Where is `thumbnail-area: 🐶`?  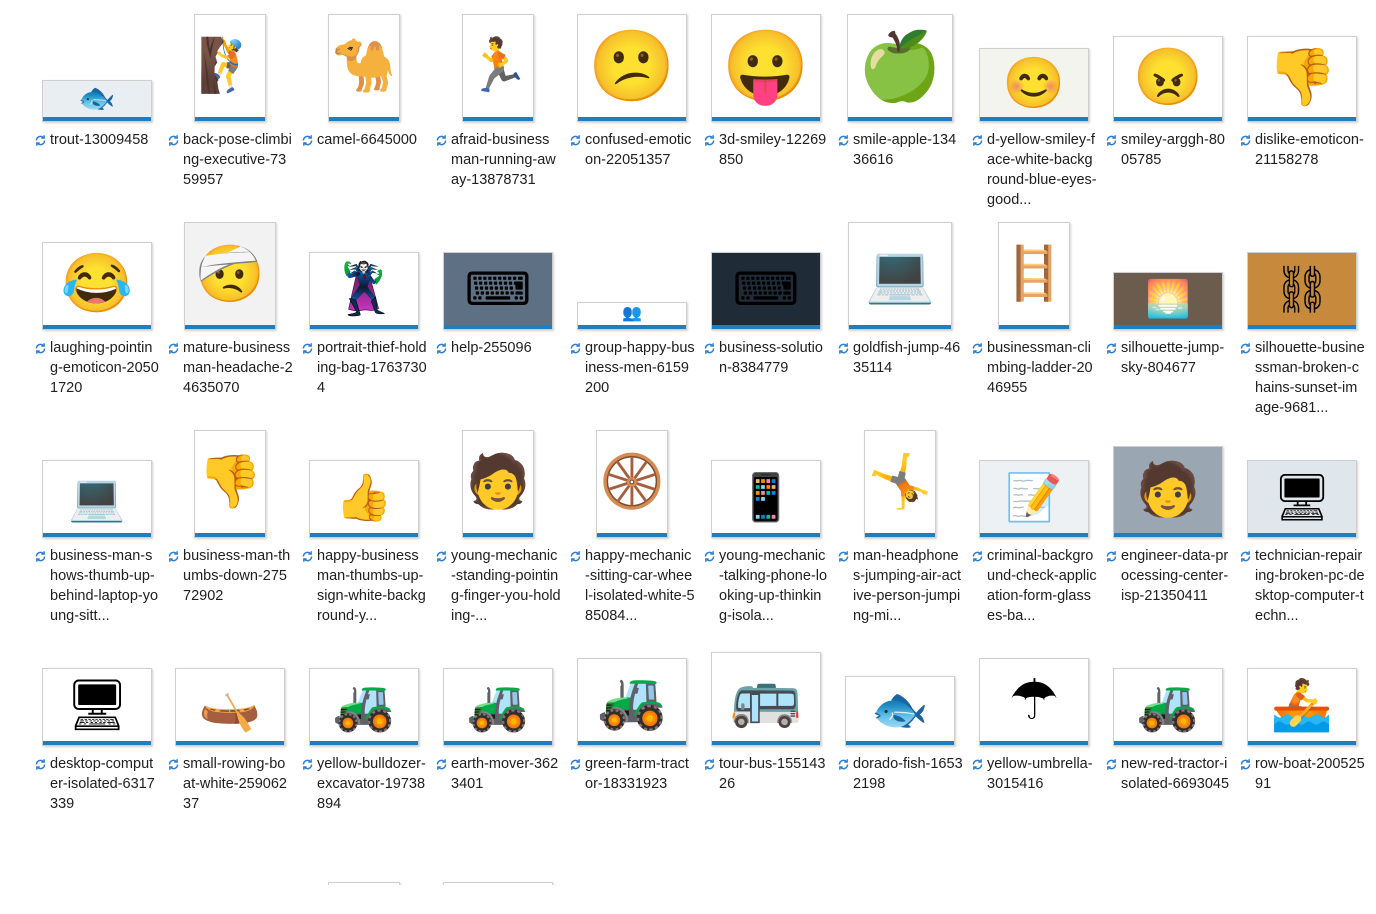
thumbnail-area: 🐶 is located at coordinates (498, 864).